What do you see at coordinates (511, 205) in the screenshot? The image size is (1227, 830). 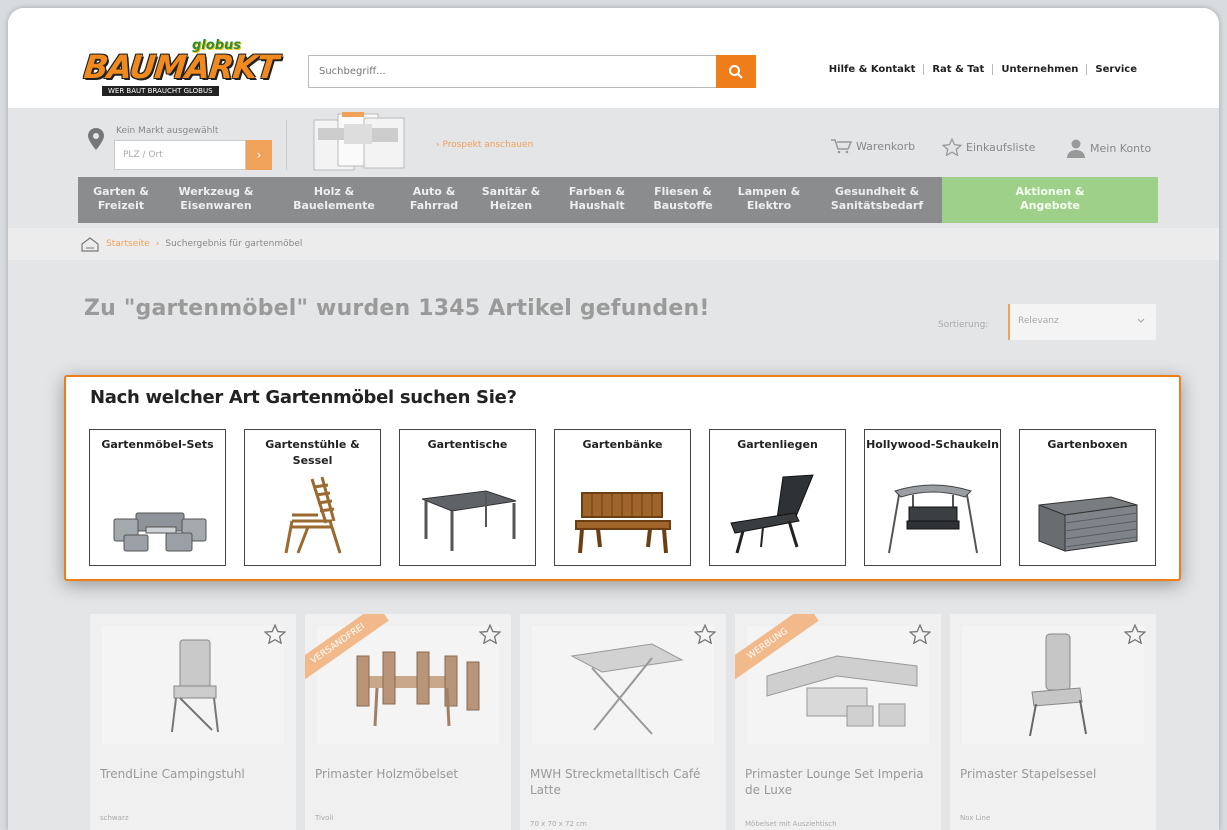 I see `nav-item-line2: Heizen` at bounding box center [511, 205].